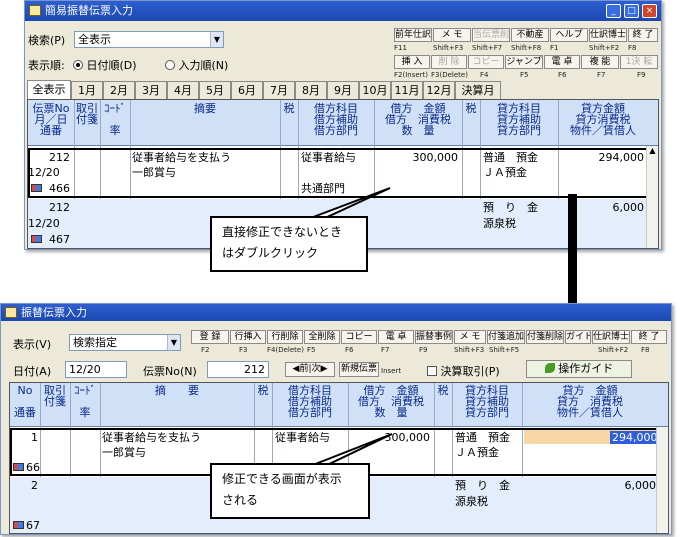  What do you see at coordinates (346, 452) in the screenshot?
I see `callout-pointer` at bounding box center [346, 452].